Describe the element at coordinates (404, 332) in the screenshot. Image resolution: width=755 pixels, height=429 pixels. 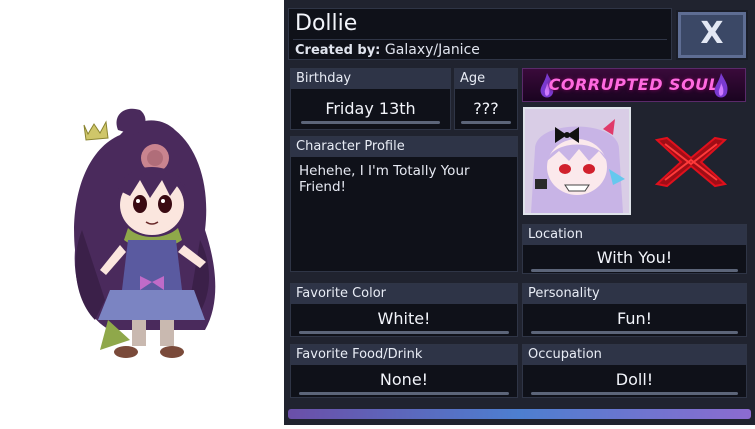
I see `favorite-color-underline` at that location.